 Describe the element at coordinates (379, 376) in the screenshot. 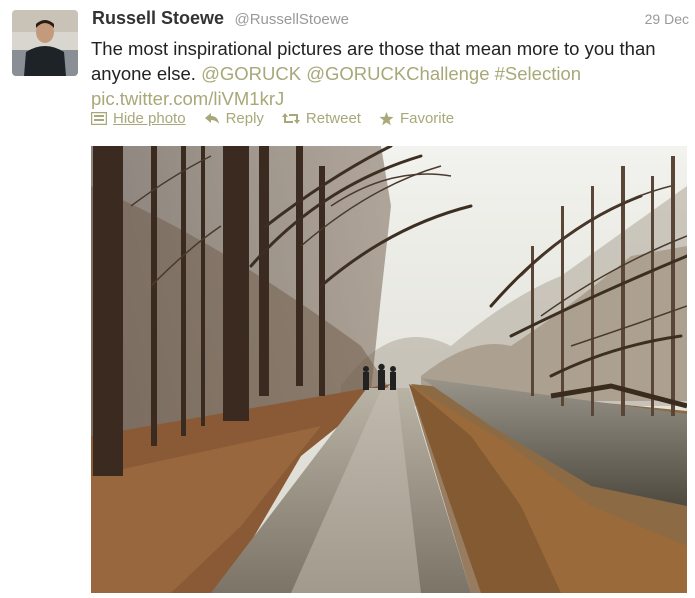

I see `walkers` at that location.